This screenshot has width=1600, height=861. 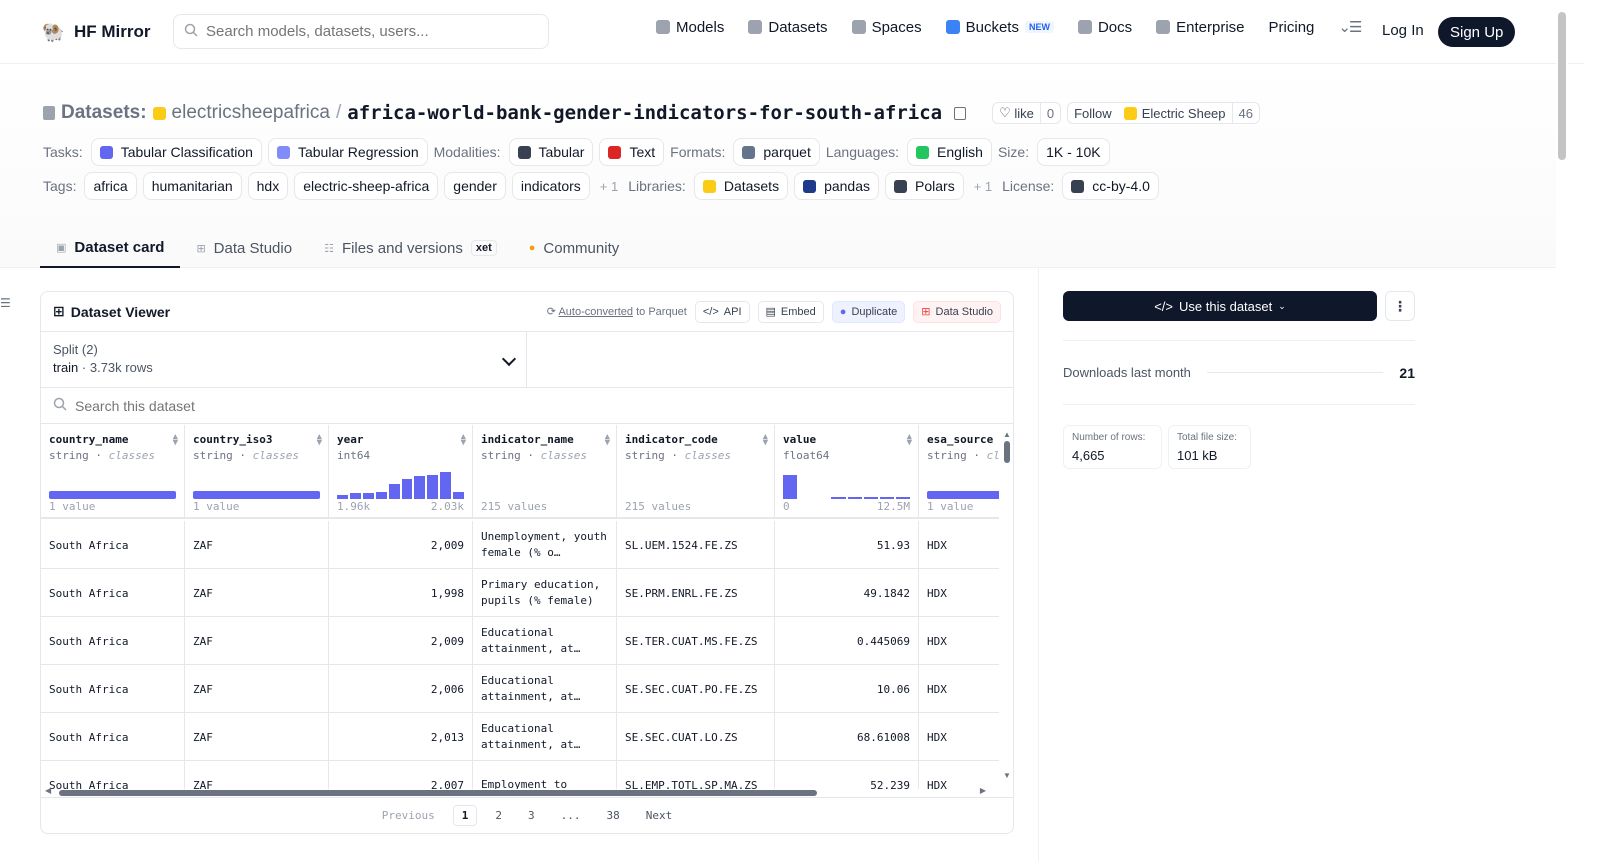 I want to click on page-button: 1, so click(x=465, y=815).